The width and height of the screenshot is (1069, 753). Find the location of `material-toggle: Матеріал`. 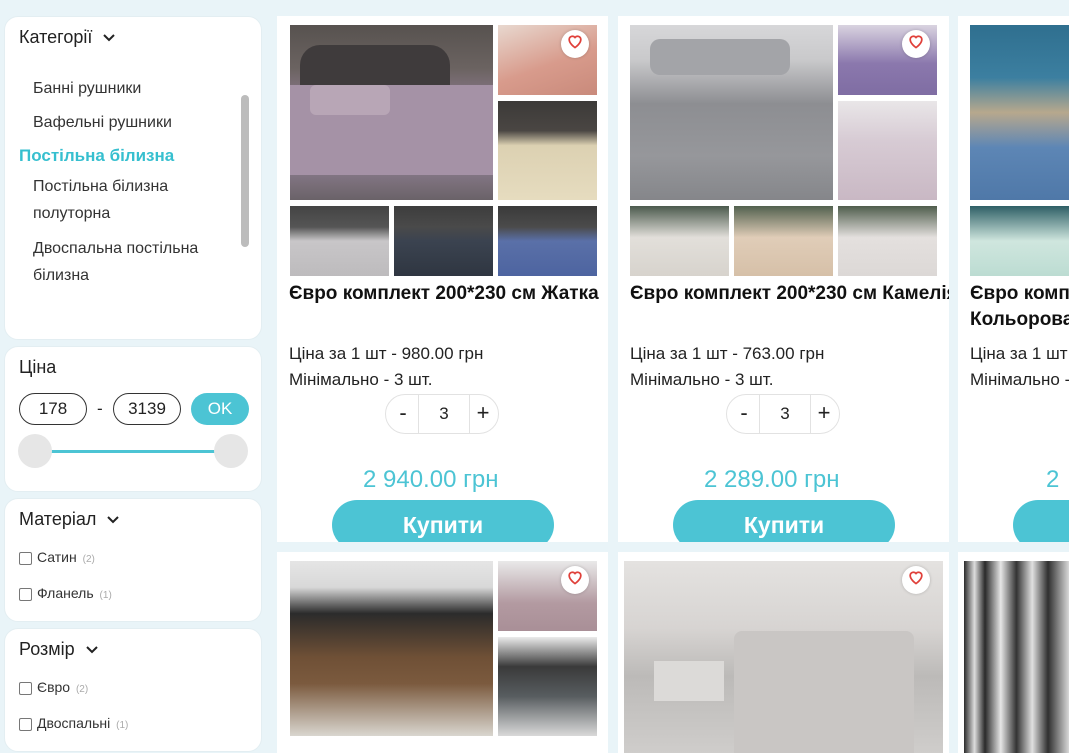

material-toggle: Матеріал is located at coordinates (69, 519).